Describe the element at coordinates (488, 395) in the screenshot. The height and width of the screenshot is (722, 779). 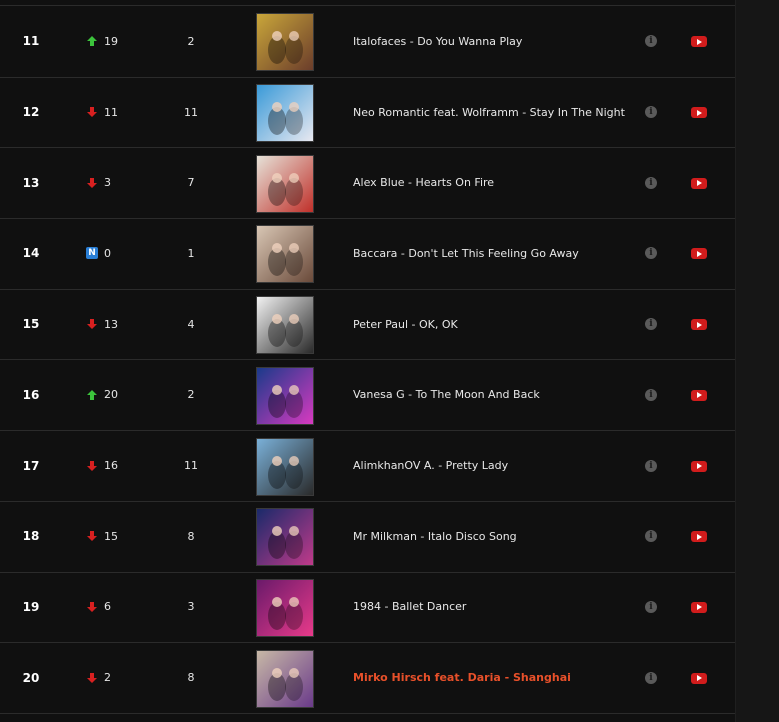
I see `track-title: Vanesa G - To The Moon And Back` at that location.